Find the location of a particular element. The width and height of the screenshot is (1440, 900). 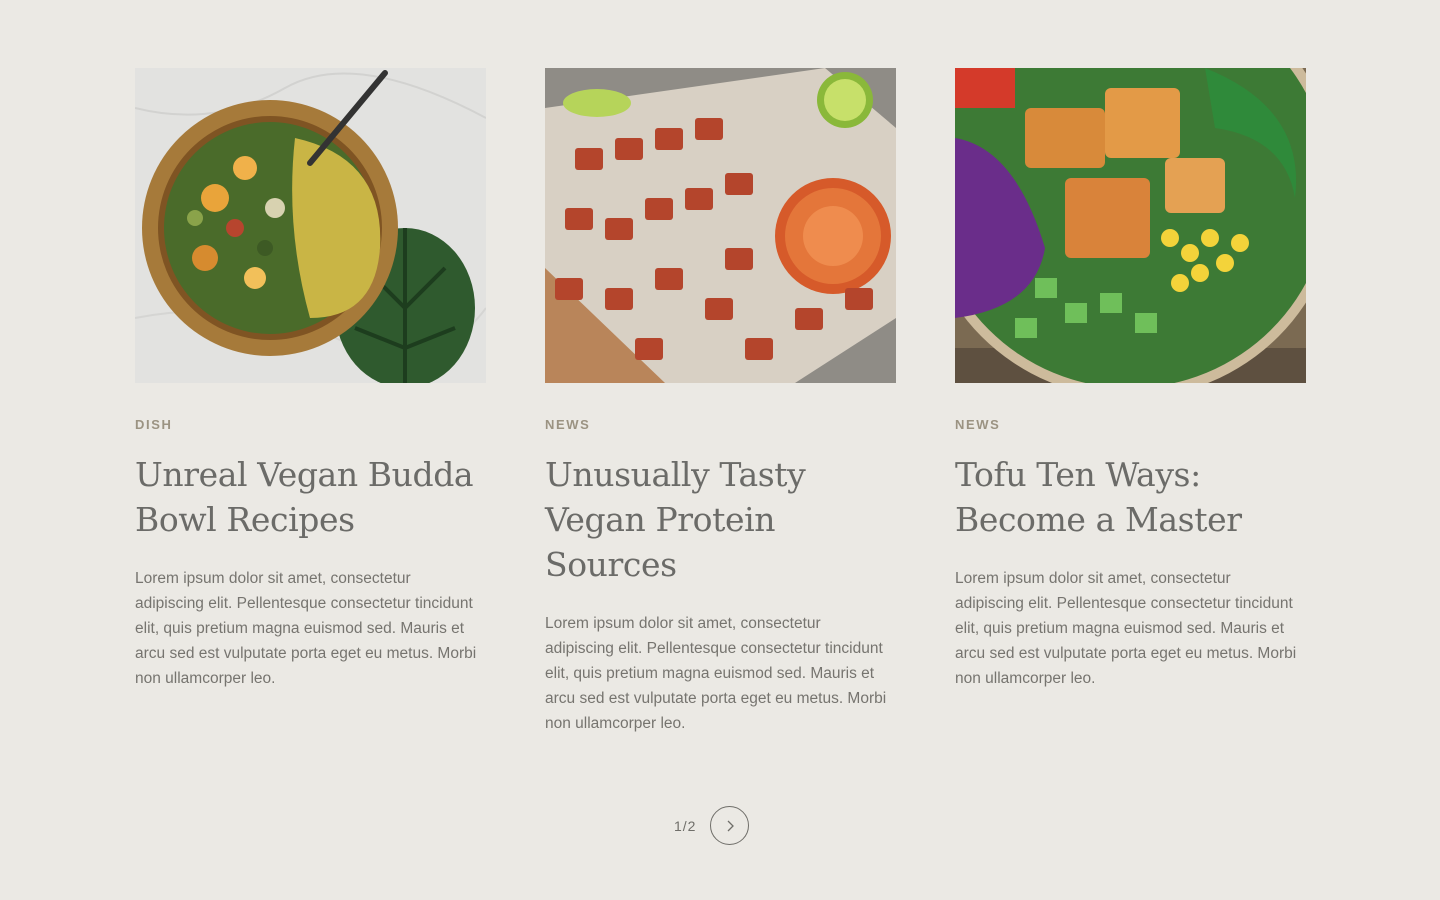

pagination: 1/2 is located at coordinates (712, 825).